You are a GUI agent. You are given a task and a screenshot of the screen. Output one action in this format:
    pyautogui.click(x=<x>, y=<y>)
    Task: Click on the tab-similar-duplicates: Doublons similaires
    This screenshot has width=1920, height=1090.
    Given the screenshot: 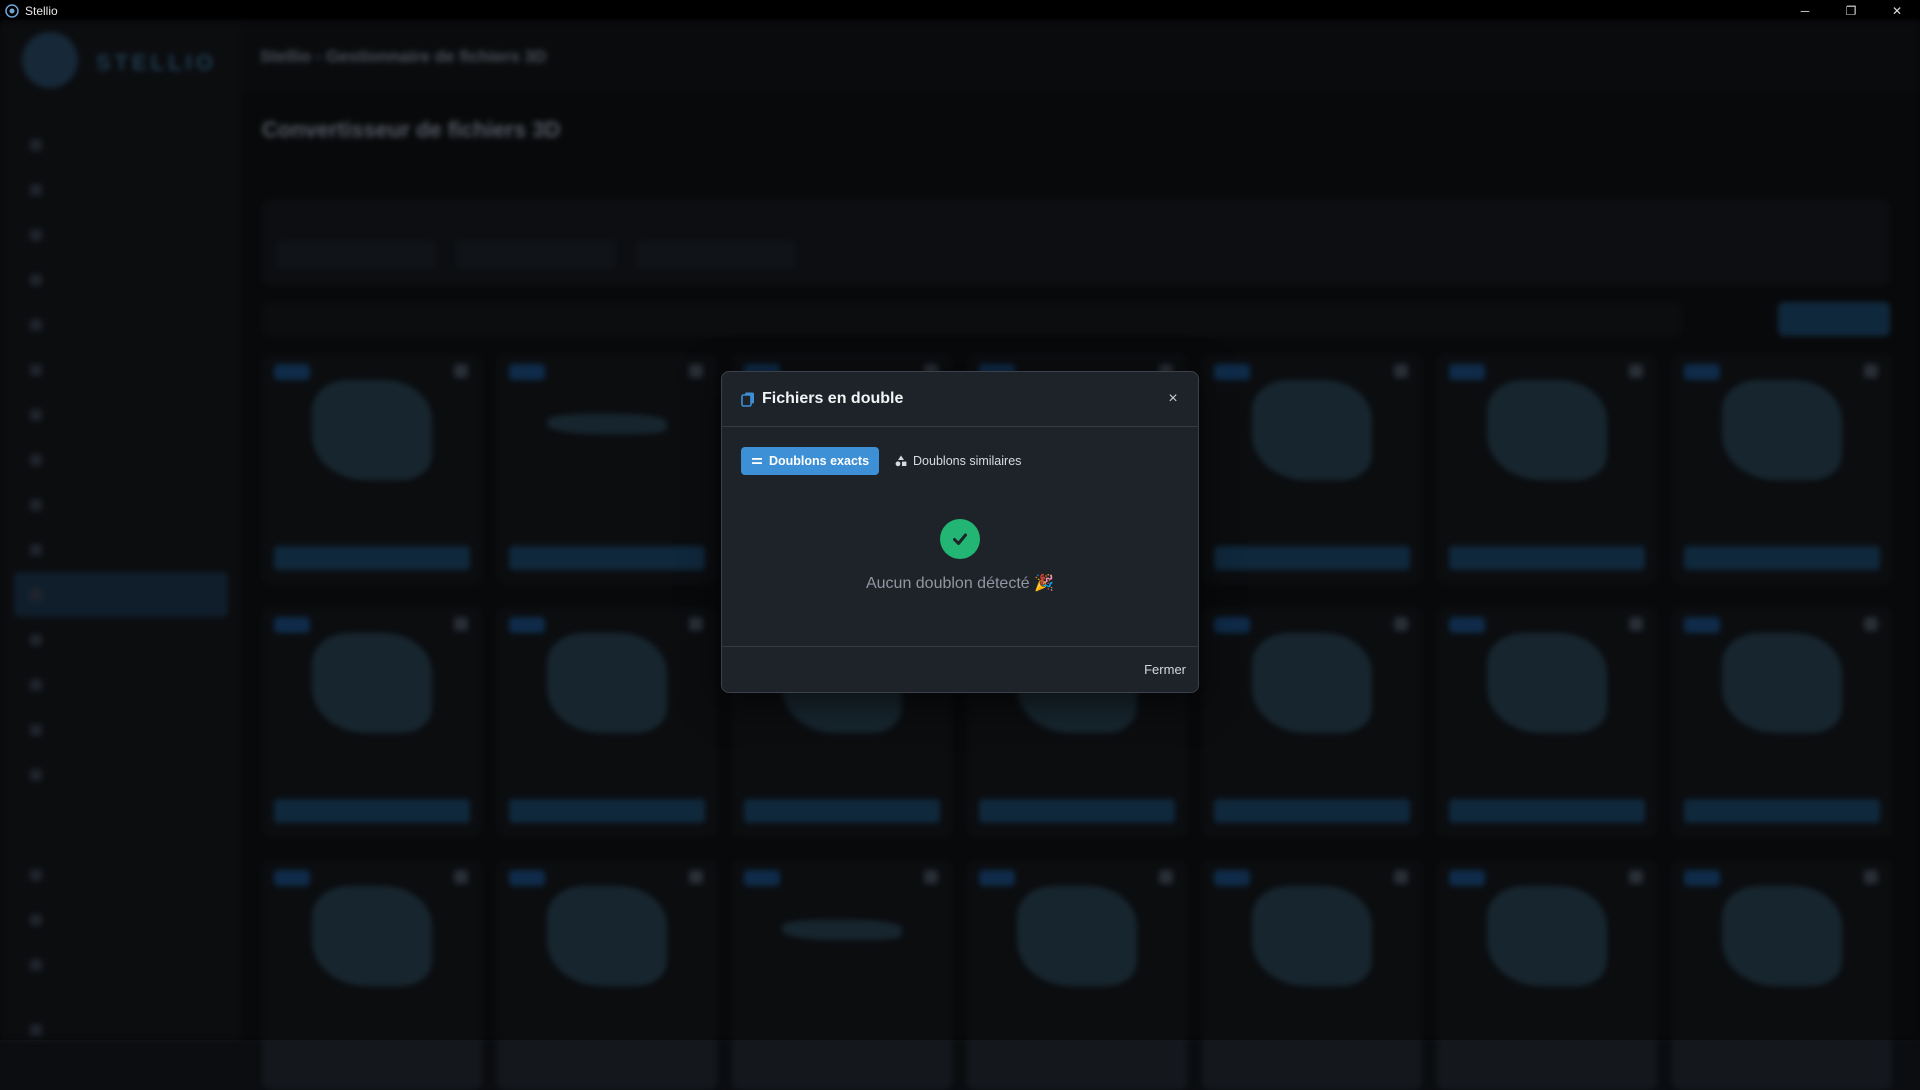 What is the action you would take?
    pyautogui.click(x=958, y=461)
    